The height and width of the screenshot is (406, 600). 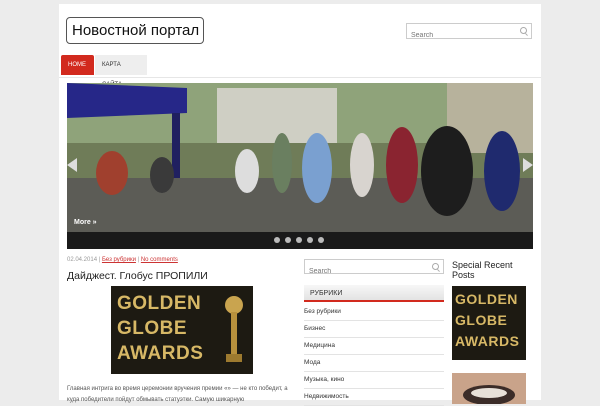 What do you see at coordinates (77, 65) in the screenshot?
I see `nav-home: HOME` at bounding box center [77, 65].